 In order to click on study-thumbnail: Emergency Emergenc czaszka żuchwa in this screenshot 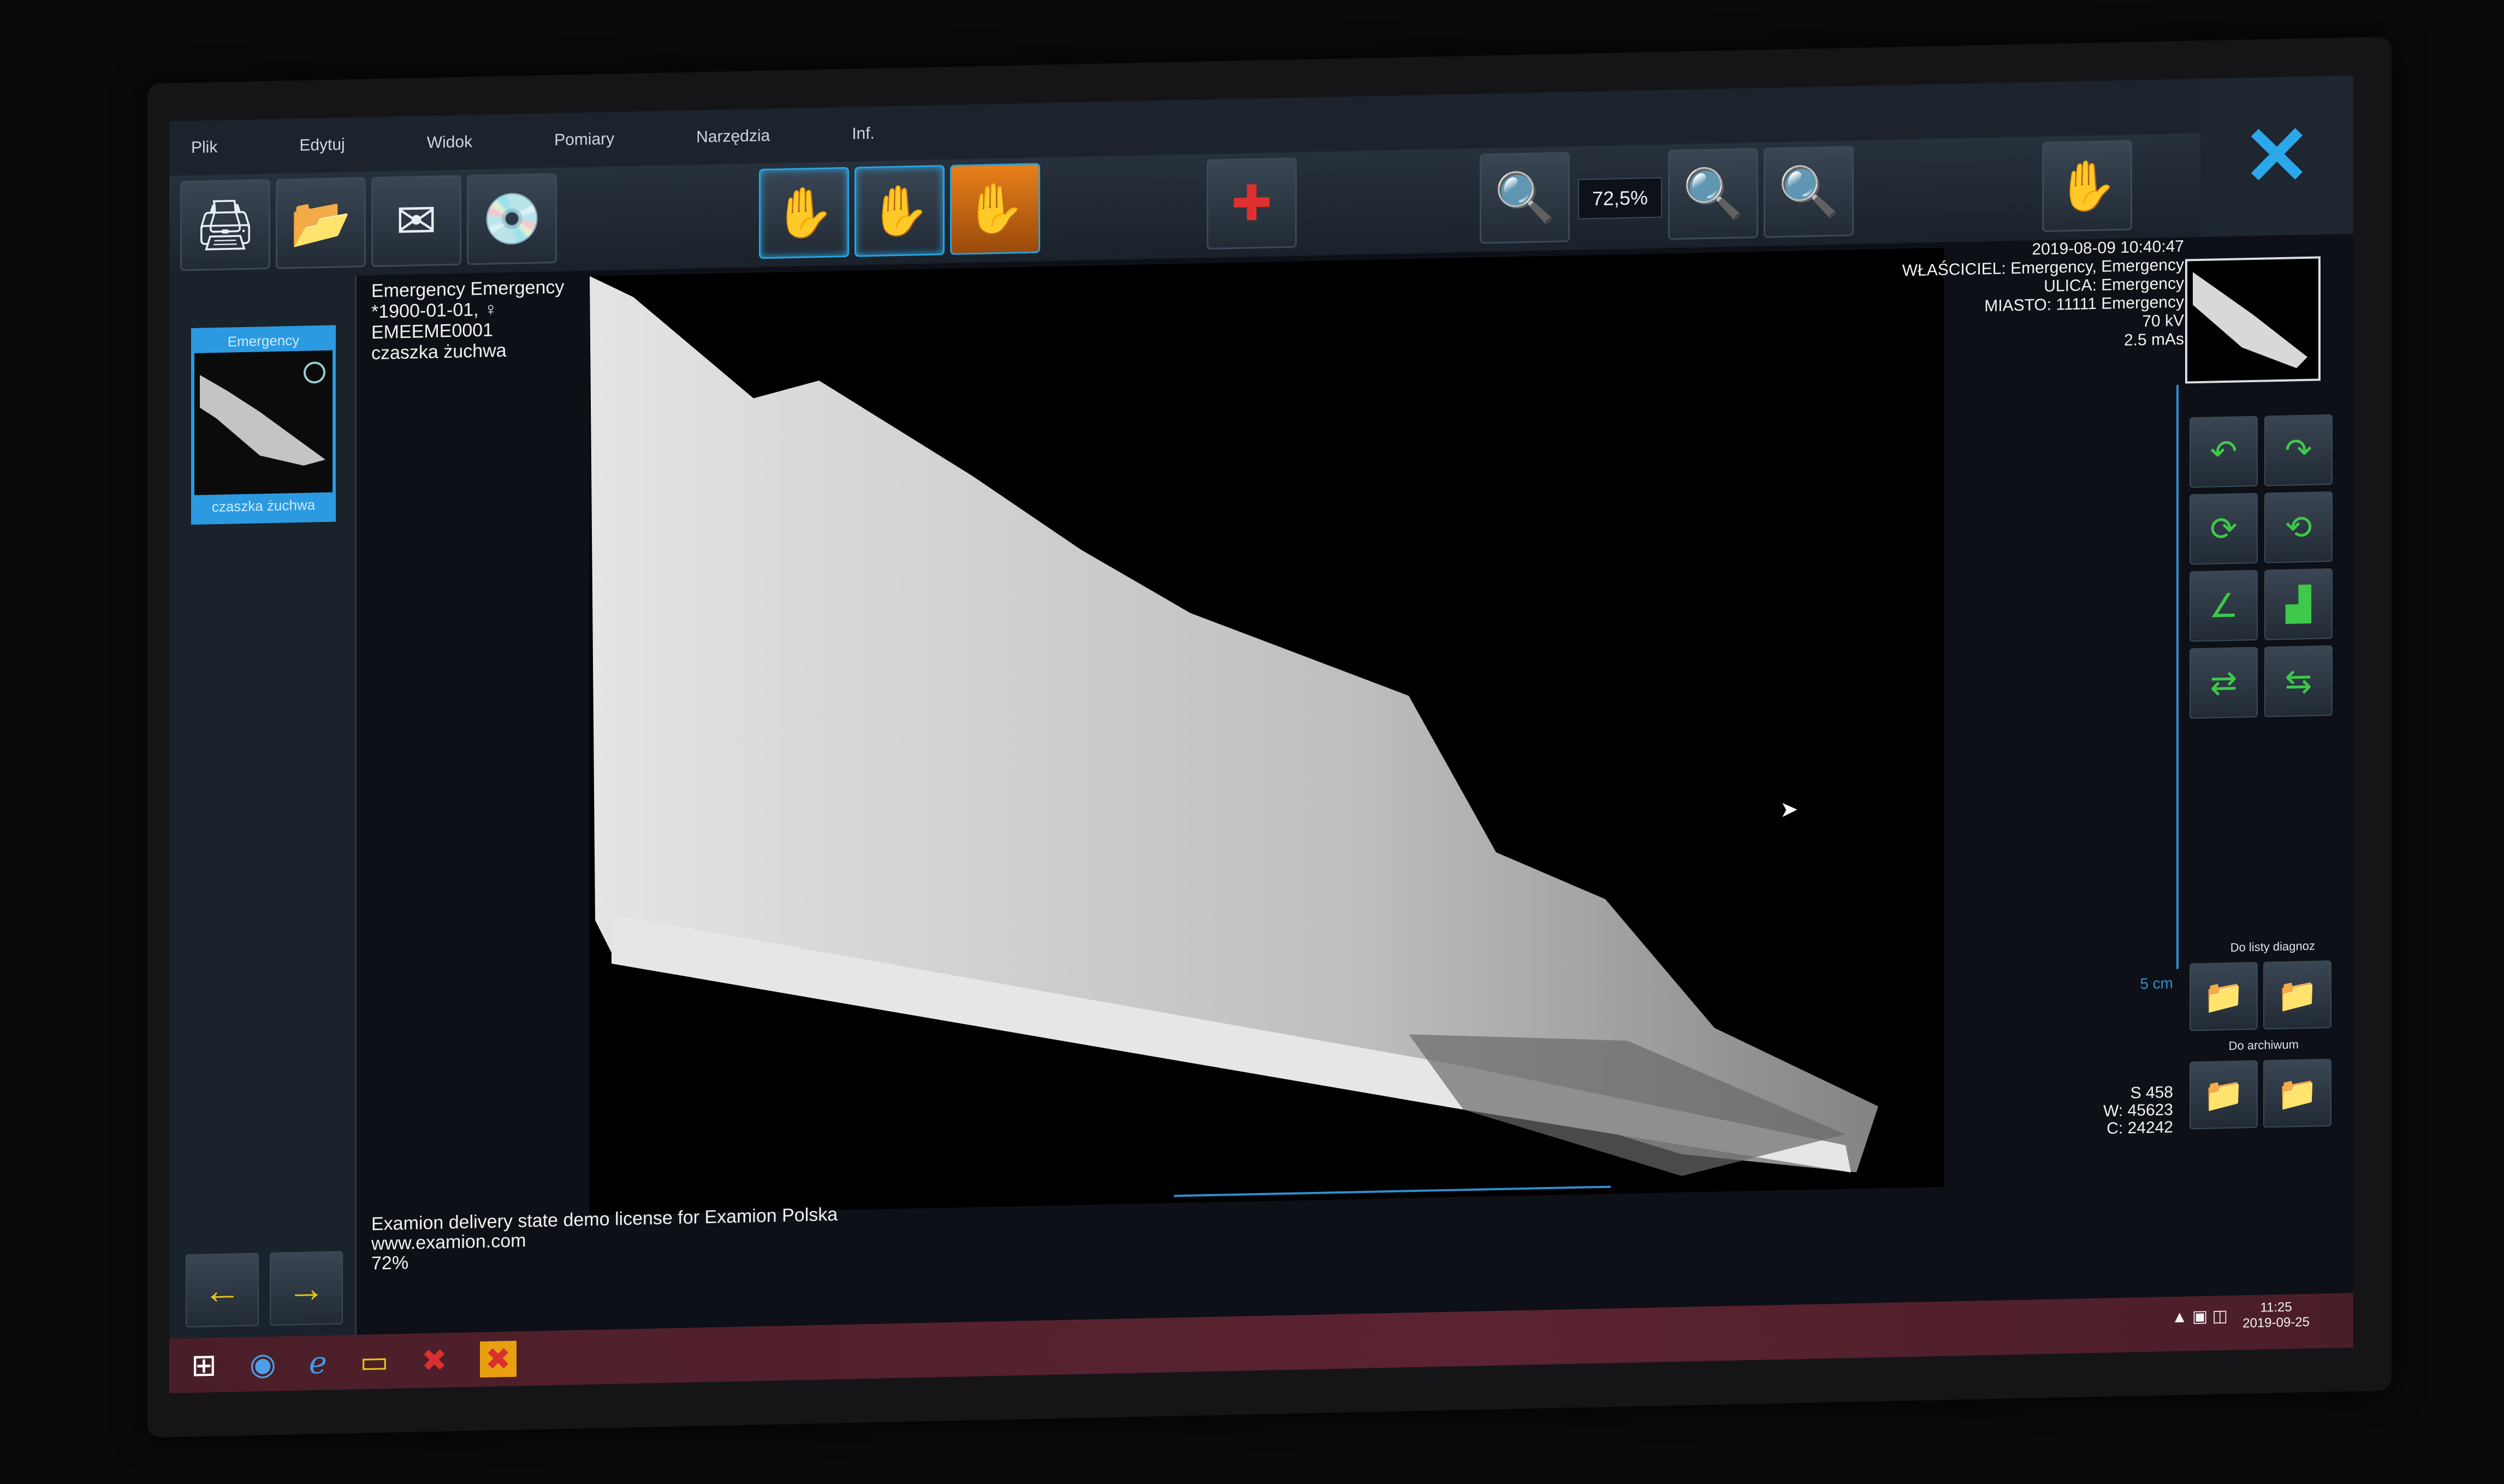, I will do `click(263, 425)`.